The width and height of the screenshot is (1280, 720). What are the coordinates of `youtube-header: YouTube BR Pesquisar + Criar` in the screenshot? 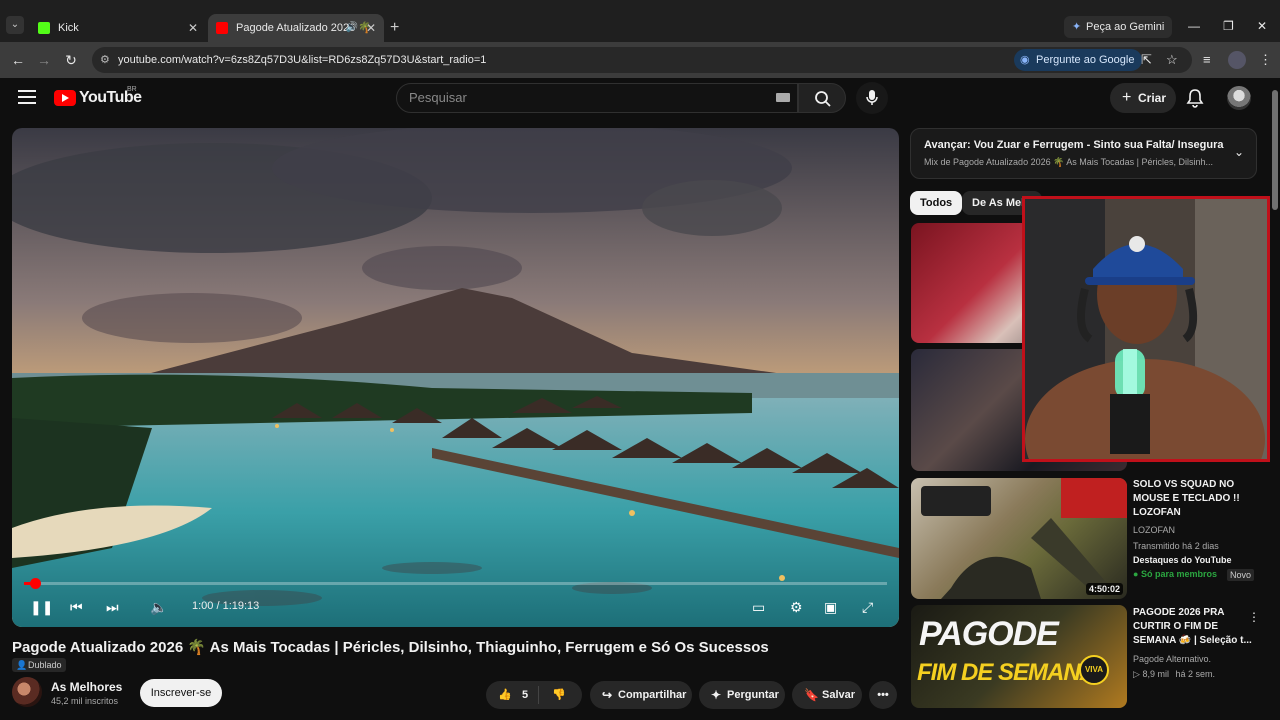 It's located at (635, 99).